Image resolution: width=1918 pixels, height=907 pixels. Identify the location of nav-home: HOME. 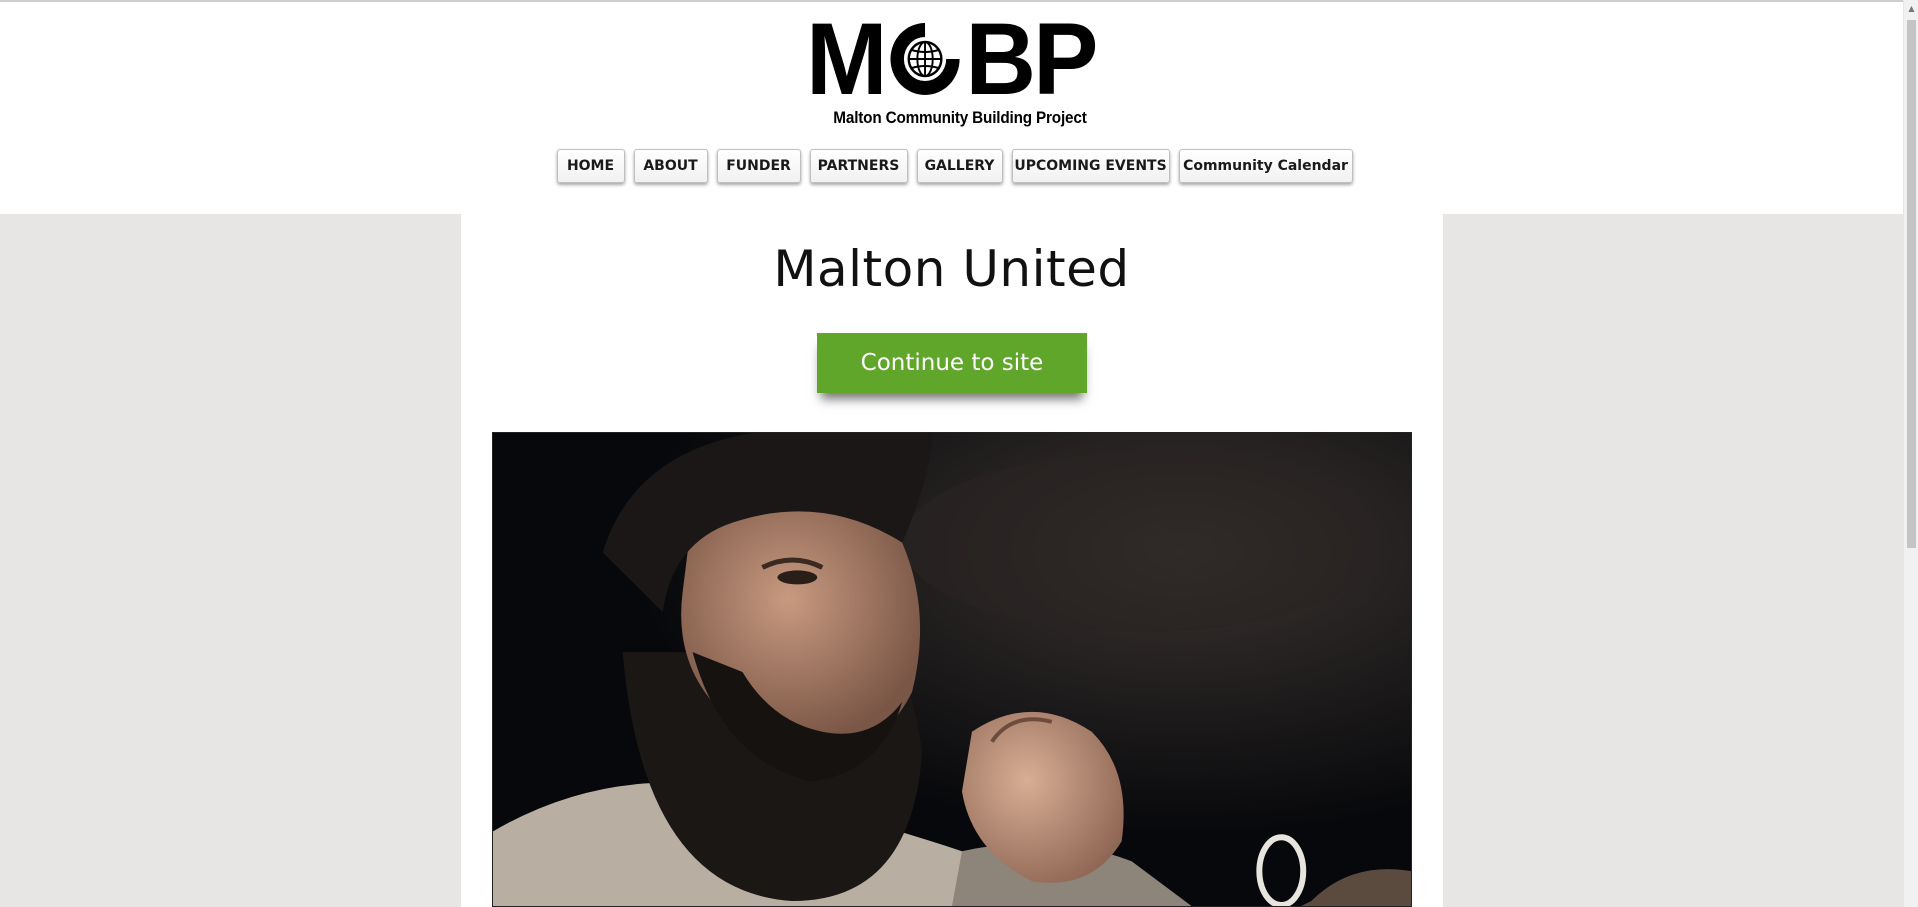
(590, 166).